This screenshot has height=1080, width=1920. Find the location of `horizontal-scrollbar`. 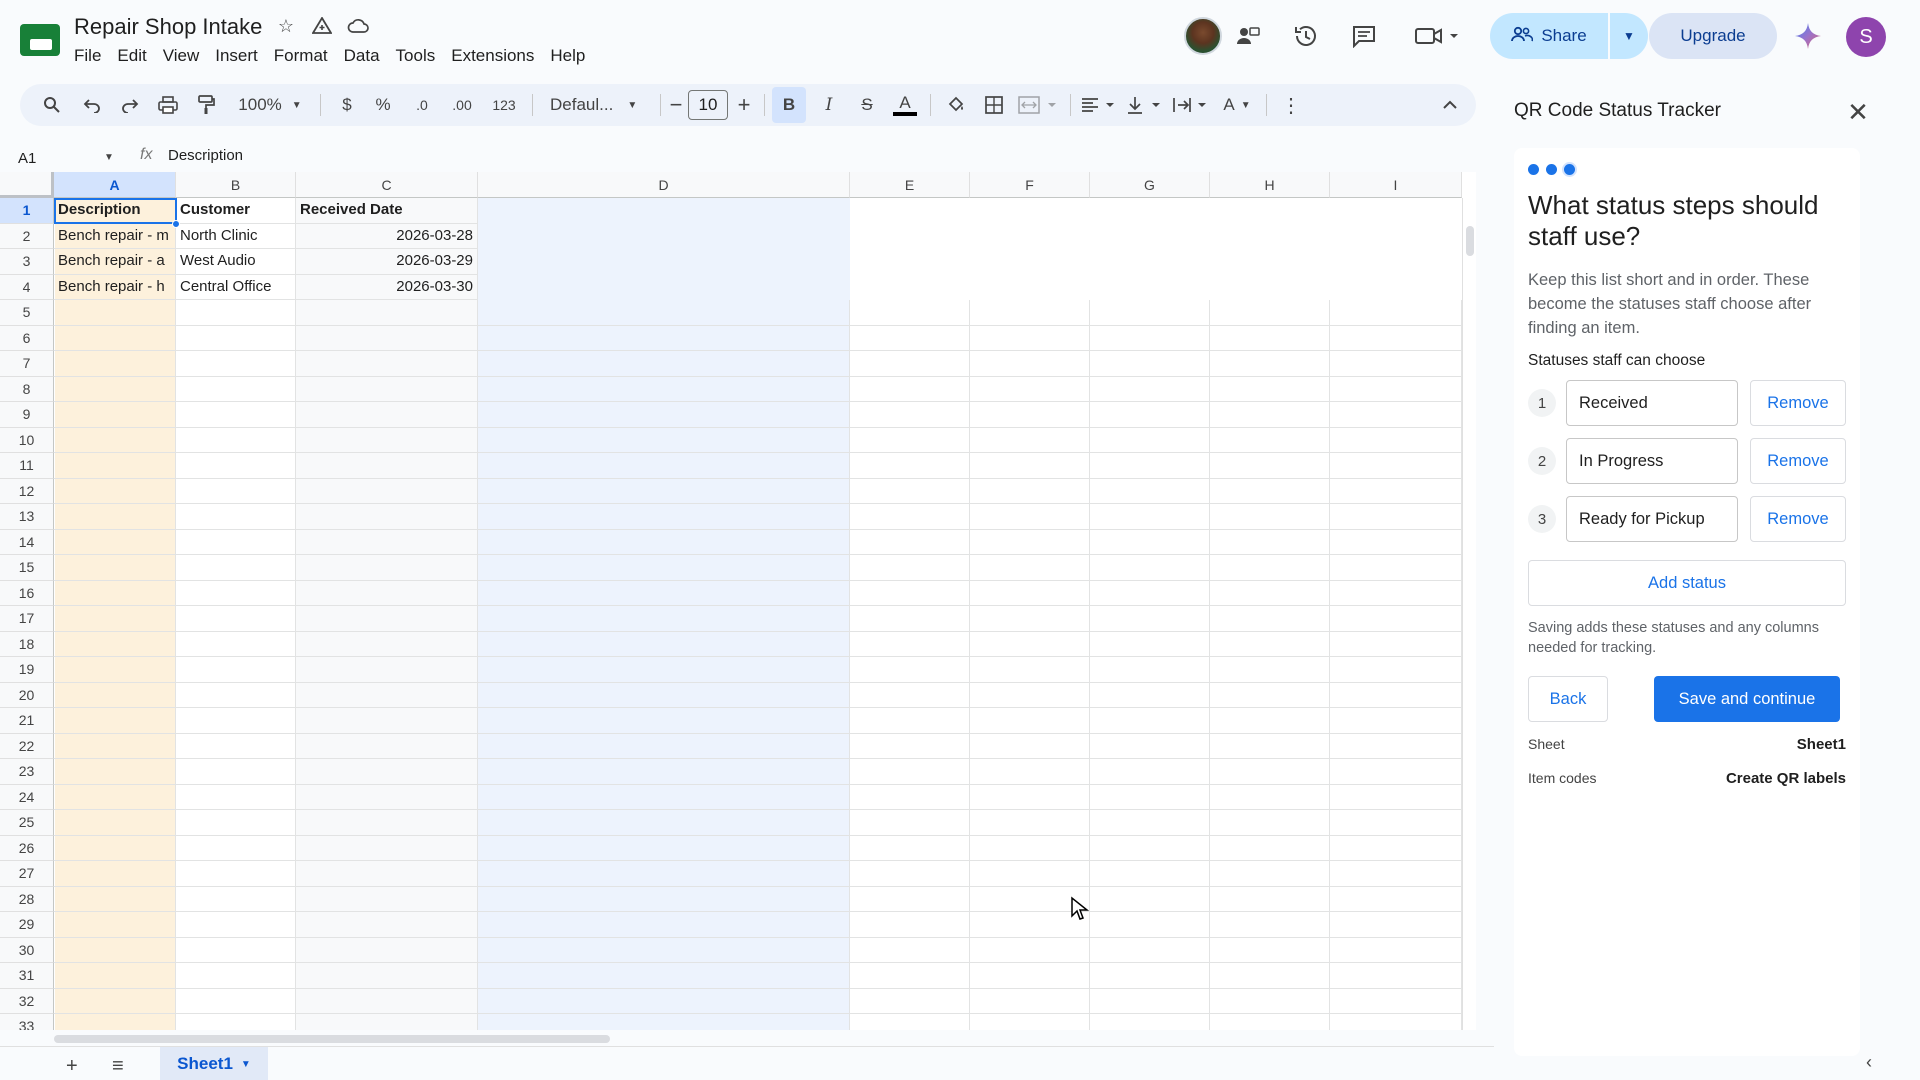

horizontal-scrollbar is located at coordinates (758, 1039).